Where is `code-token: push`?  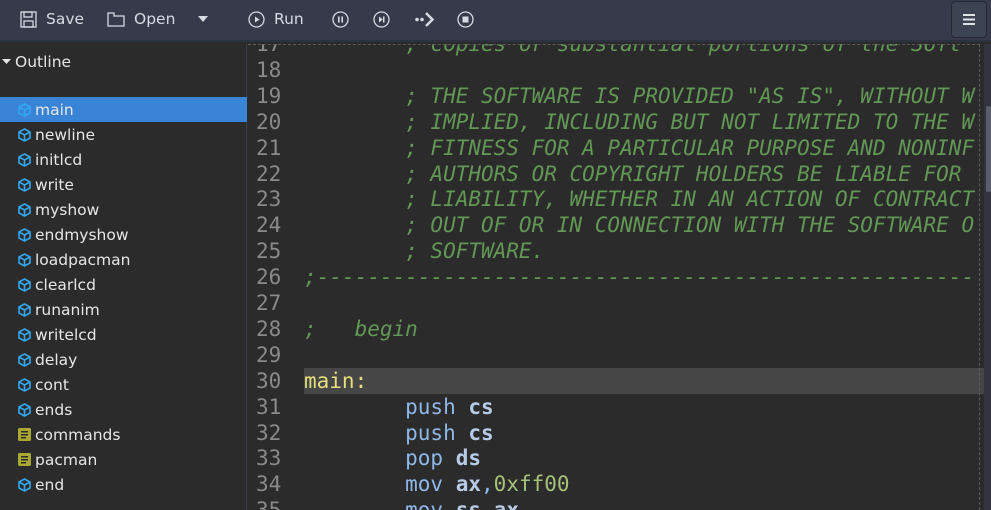 code-token: push is located at coordinates (386, 432).